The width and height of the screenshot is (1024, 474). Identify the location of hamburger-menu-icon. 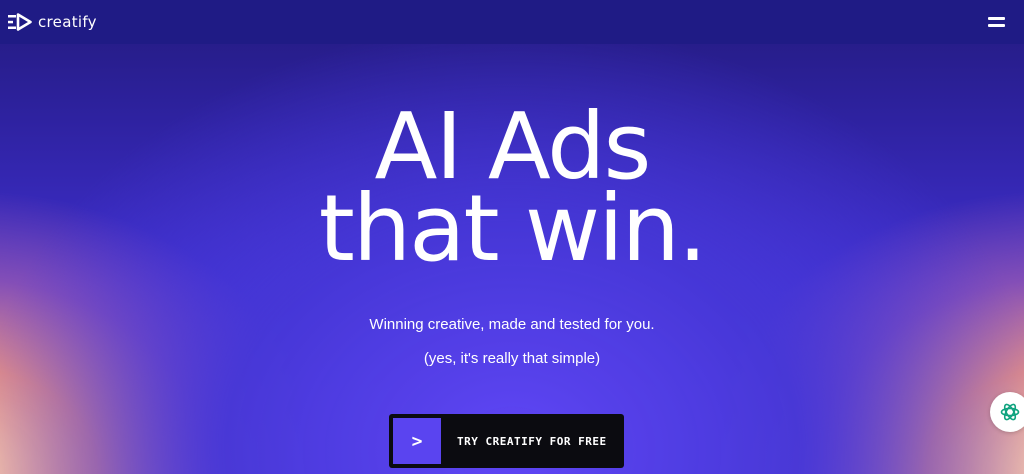
(998, 22).